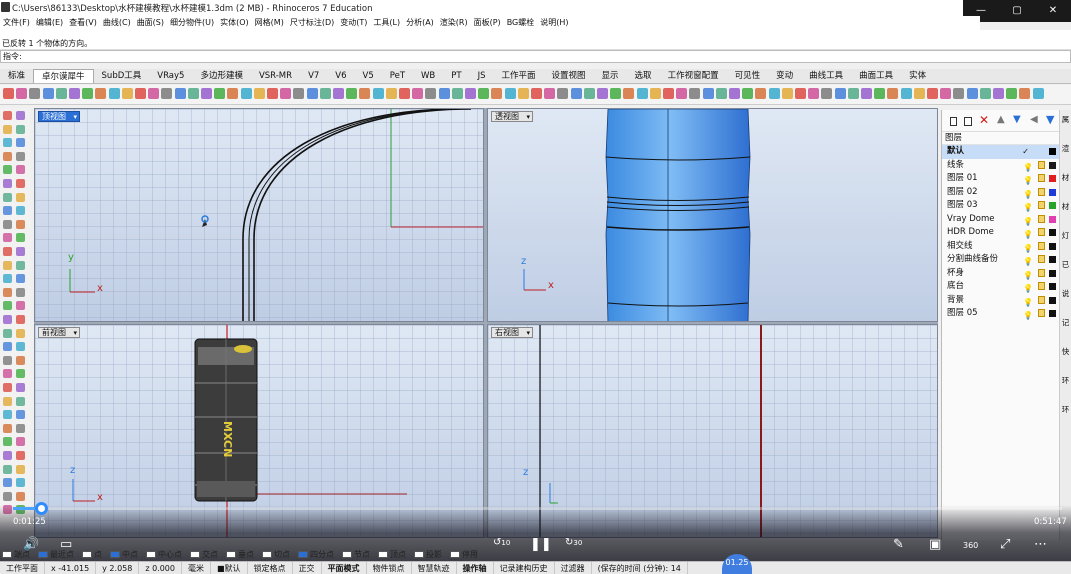 Image resolution: width=1071 pixels, height=574 pixels. What do you see at coordinates (170, 76) in the screenshot?
I see `toolbar-tab: VRay5` at bounding box center [170, 76].